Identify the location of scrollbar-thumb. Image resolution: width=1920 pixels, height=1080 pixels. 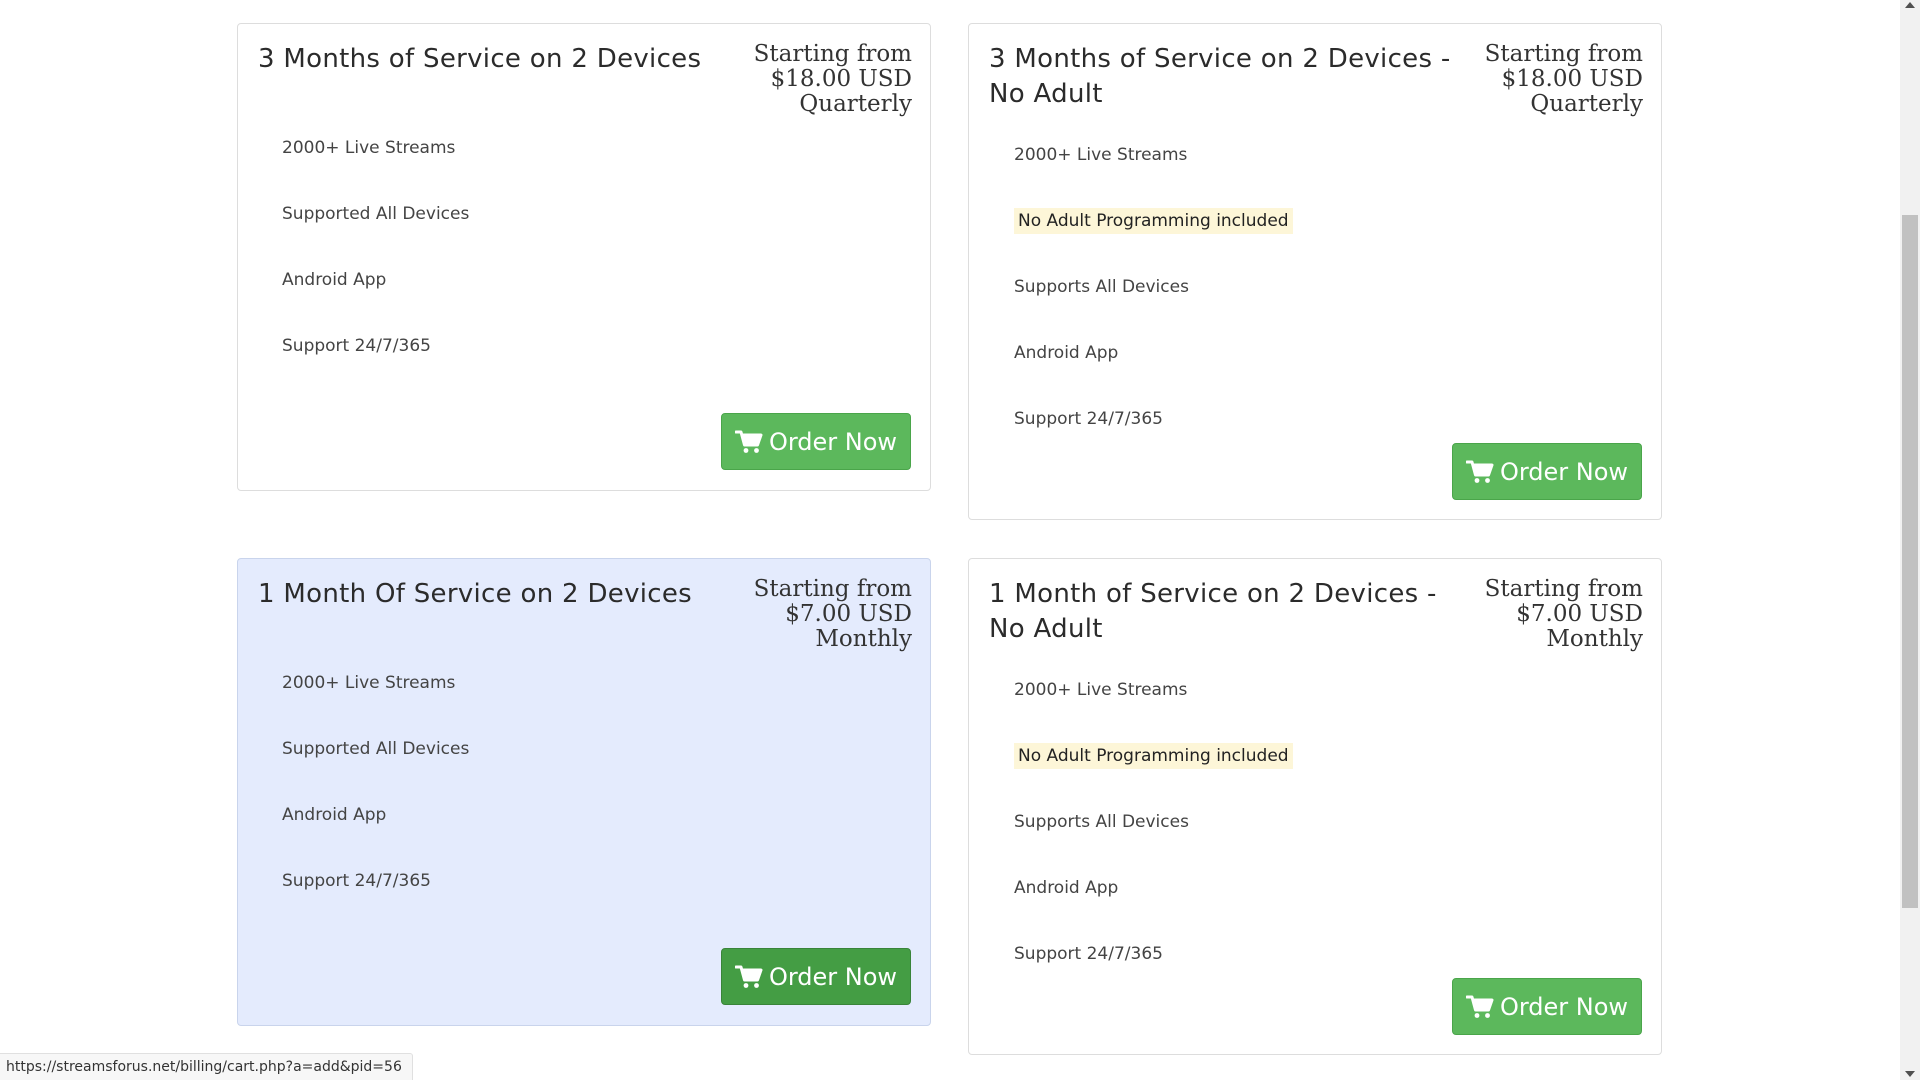
(1910, 561).